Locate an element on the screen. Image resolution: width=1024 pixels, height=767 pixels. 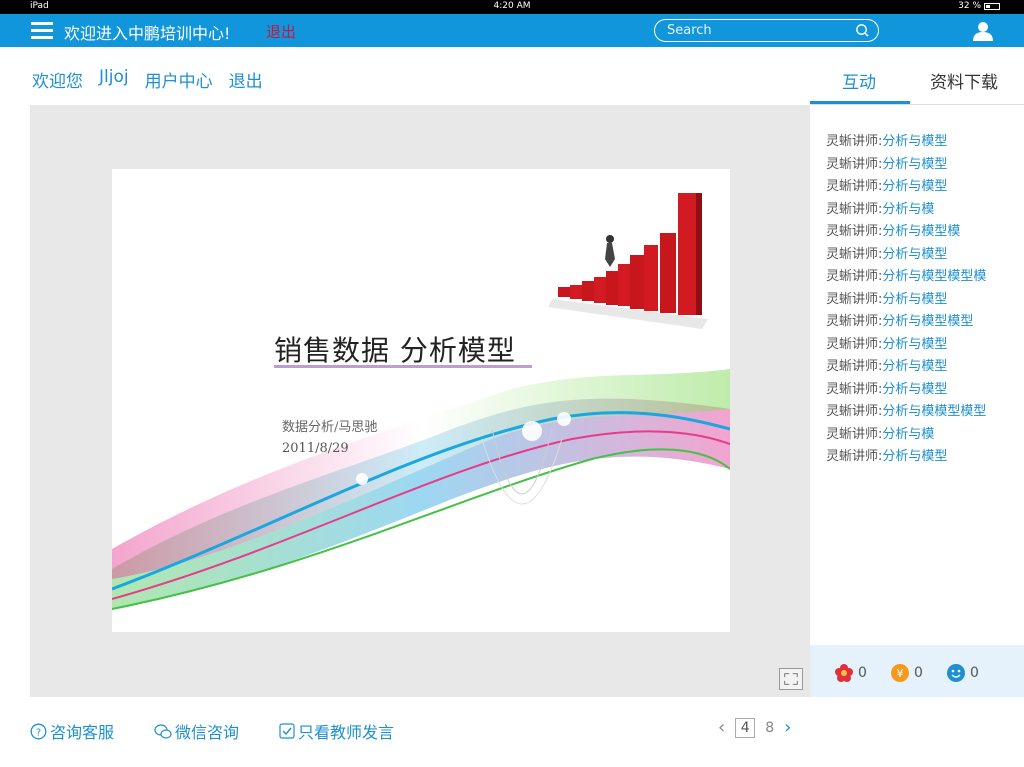
coin-reaction: ¥ 0 is located at coordinates (906, 673).